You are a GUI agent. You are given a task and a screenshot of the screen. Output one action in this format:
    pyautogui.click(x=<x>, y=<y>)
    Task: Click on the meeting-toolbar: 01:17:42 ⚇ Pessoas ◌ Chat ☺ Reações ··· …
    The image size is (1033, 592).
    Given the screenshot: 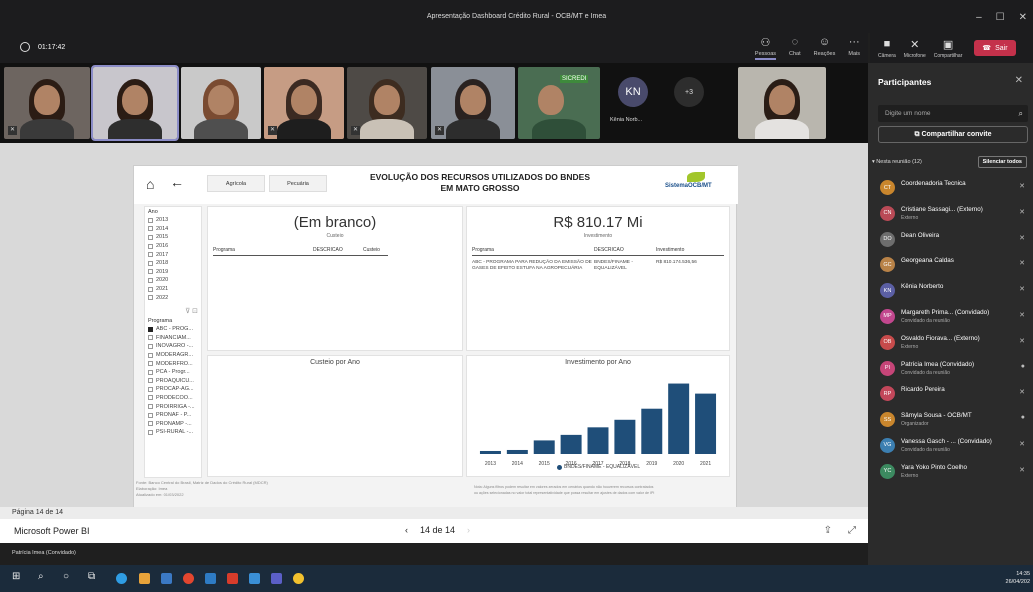 What is the action you would take?
    pyautogui.click(x=434, y=48)
    